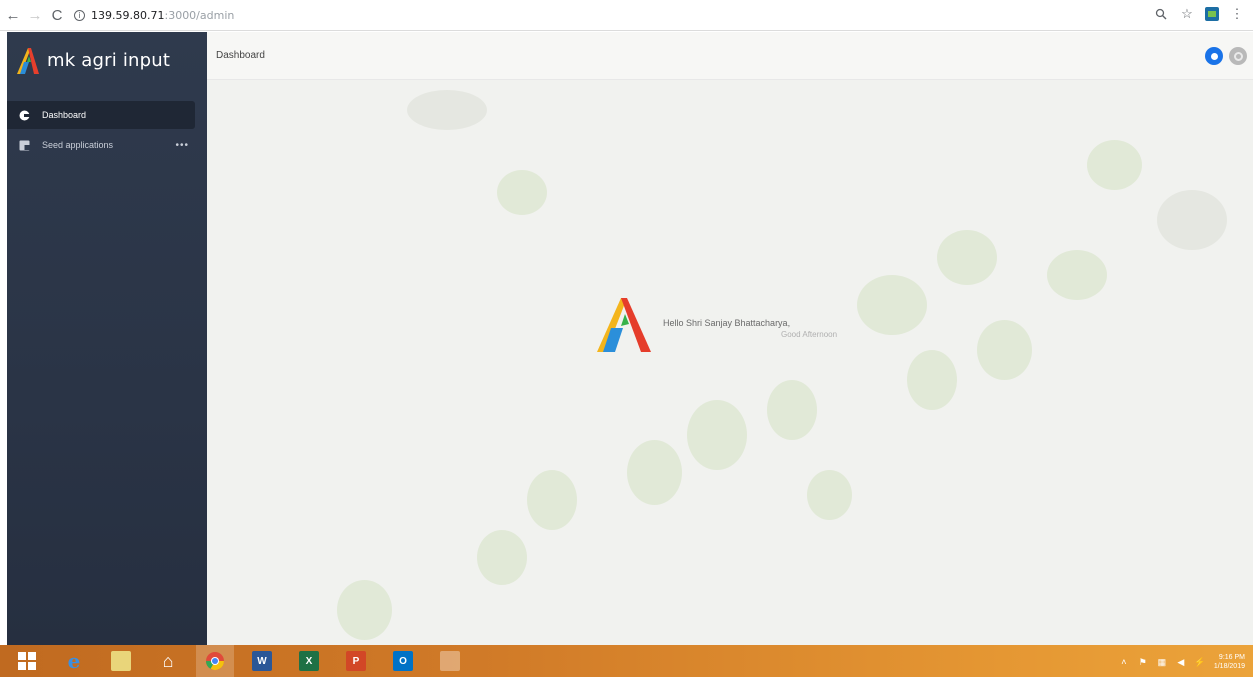  I want to click on extension-icon, so click(1212, 14).